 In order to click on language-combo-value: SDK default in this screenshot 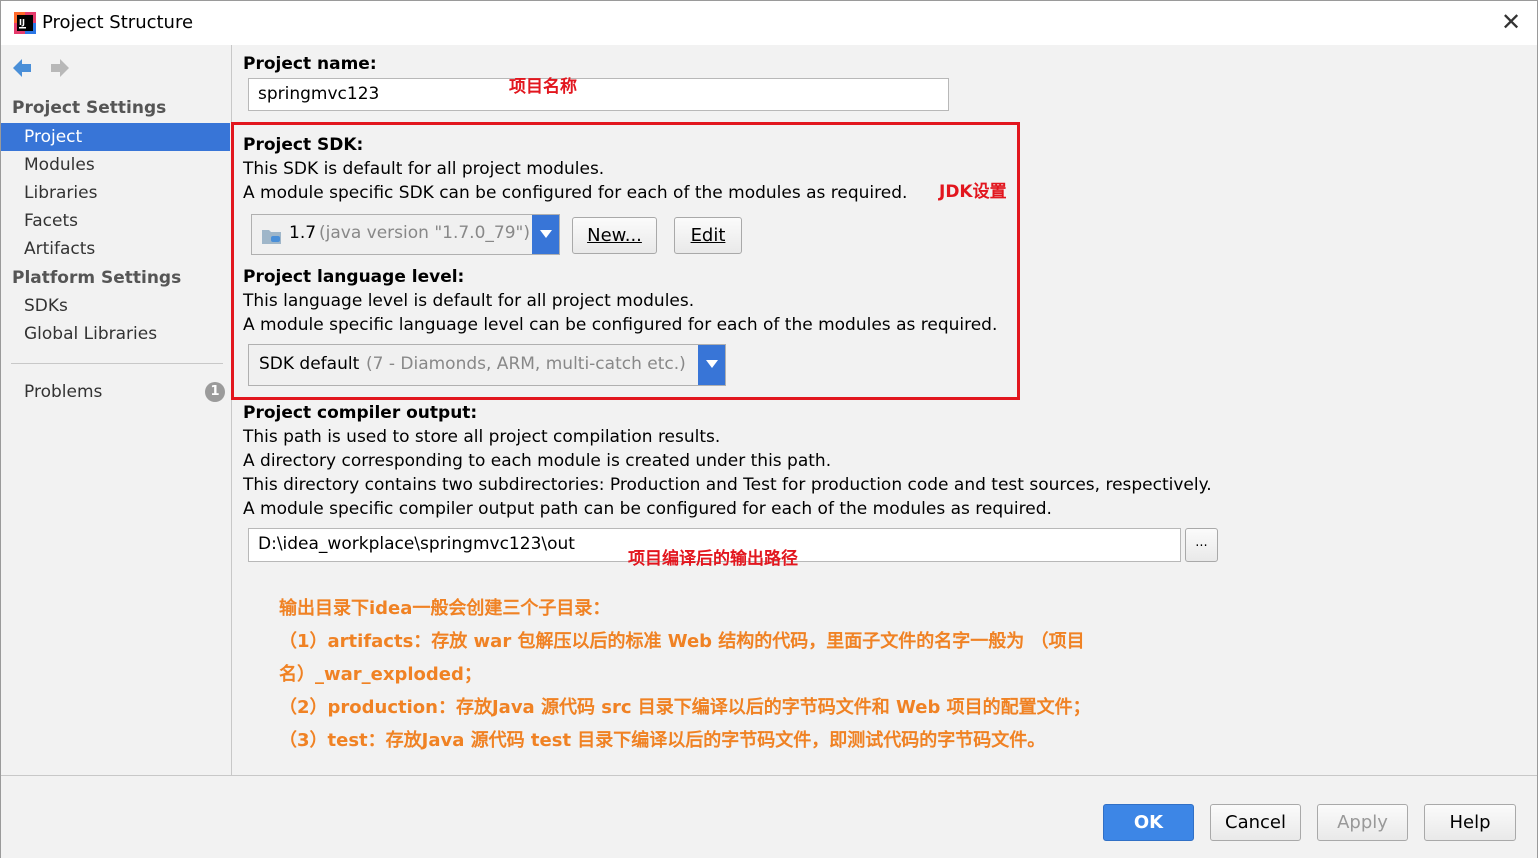, I will do `click(309, 364)`.